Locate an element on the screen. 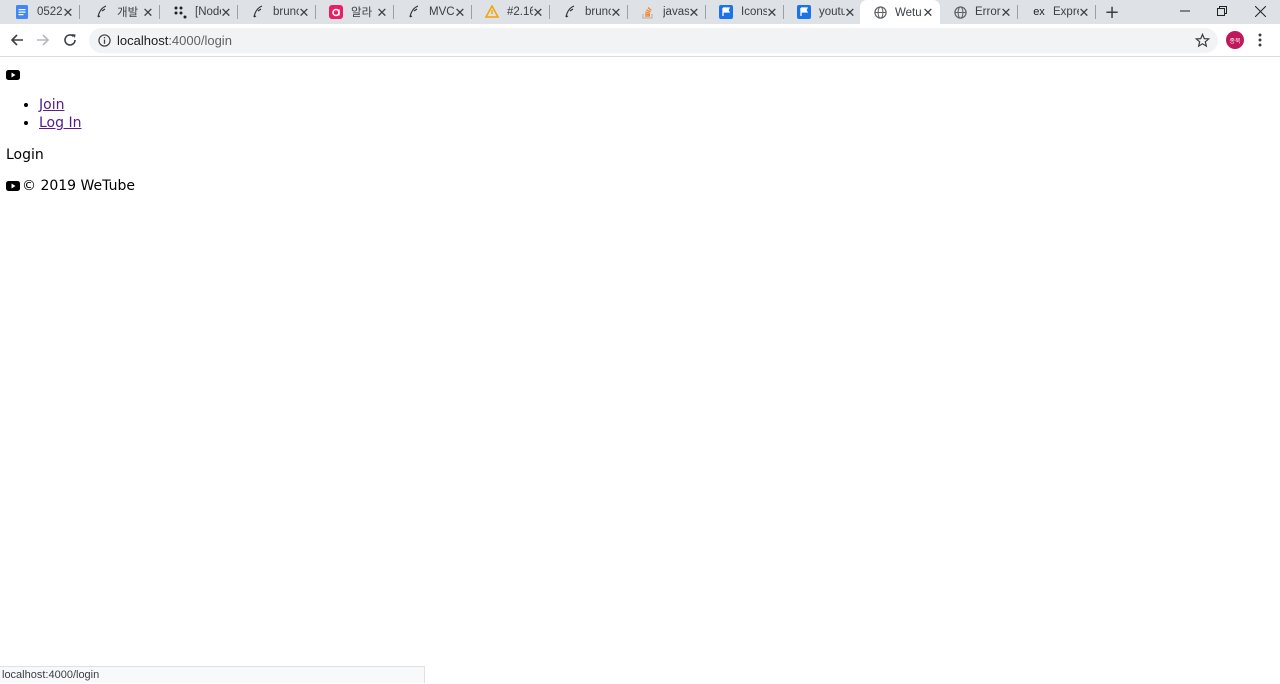 The height and width of the screenshot is (684, 1280). tab-wetube-active: Wetu ✕ is located at coordinates (900, 12).